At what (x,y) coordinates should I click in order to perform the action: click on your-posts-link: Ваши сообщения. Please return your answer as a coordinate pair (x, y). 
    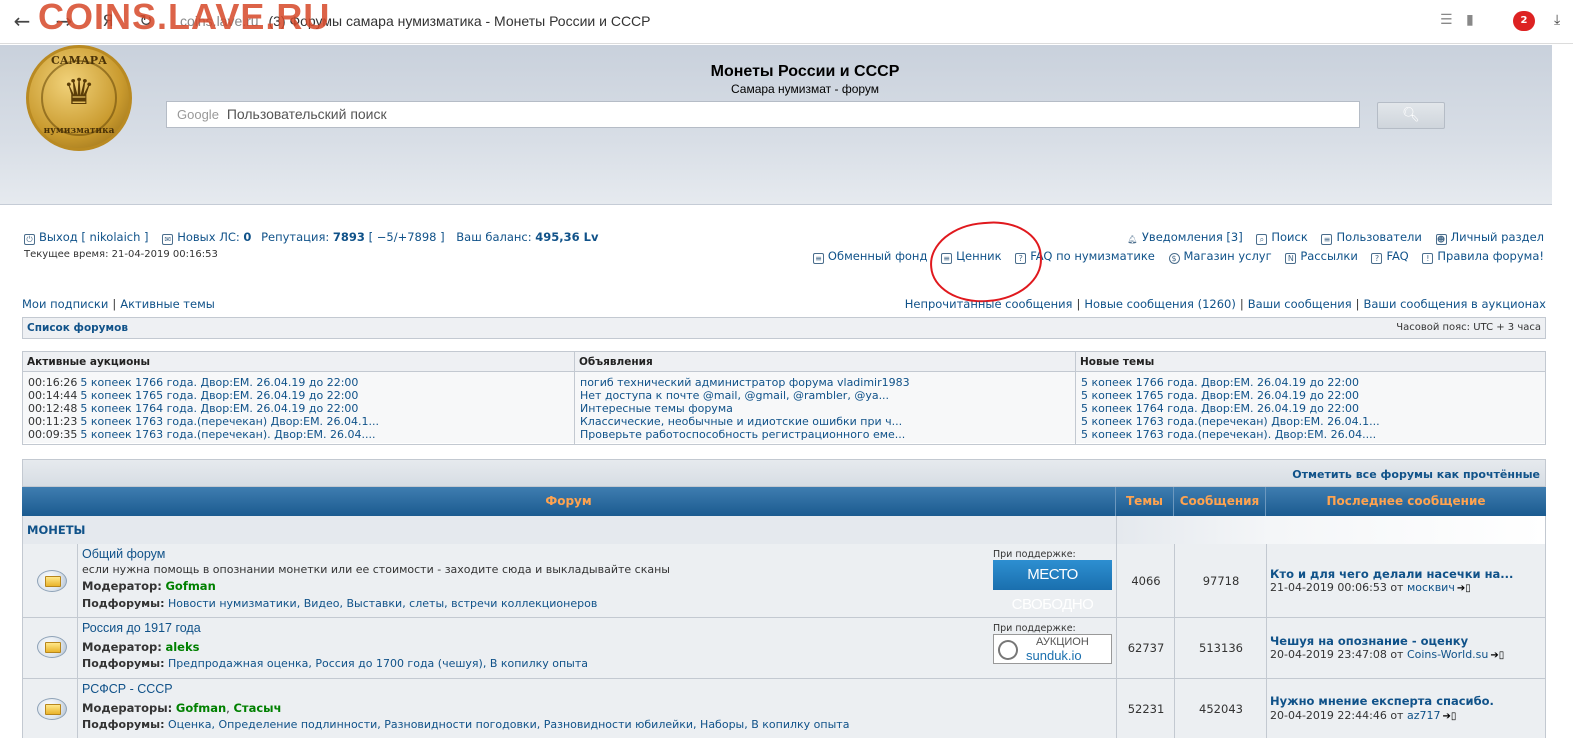
    Looking at the image, I should click on (1300, 304).